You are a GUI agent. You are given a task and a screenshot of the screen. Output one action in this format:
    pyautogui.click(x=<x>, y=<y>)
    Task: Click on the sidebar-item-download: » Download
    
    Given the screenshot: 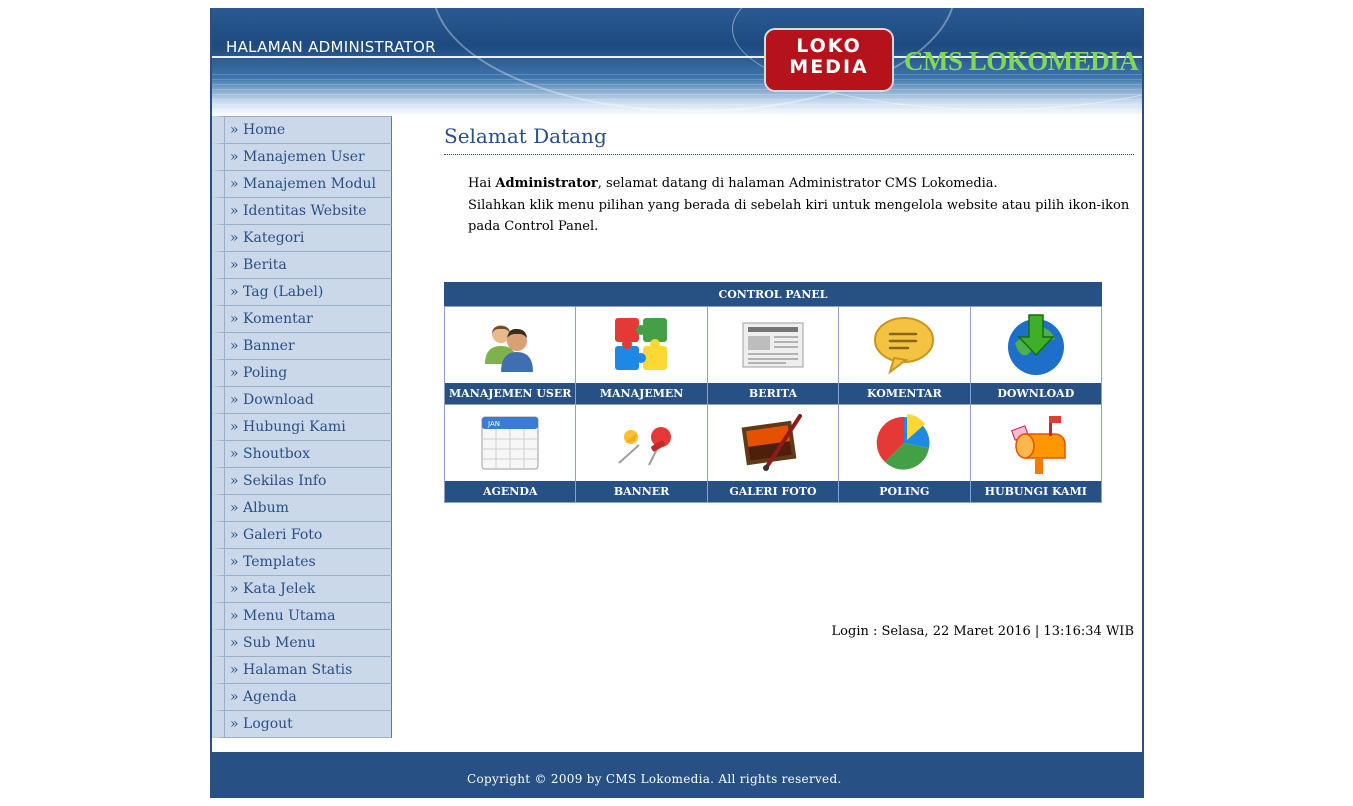 What is the action you would take?
    pyautogui.click(x=302, y=400)
    